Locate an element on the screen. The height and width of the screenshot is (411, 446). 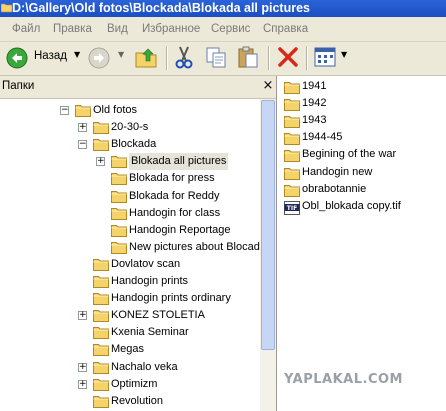
tree-item: + Optimizm is located at coordinates (129, 384).